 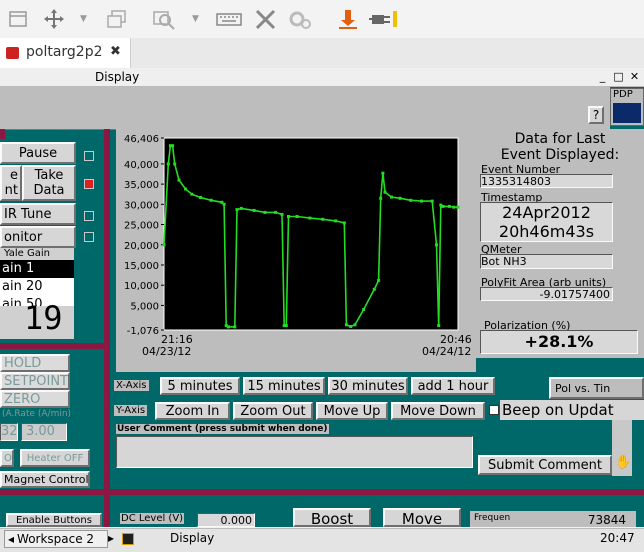 I want to click on chevron-right-icon: ▸, so click(x=111, y=538).